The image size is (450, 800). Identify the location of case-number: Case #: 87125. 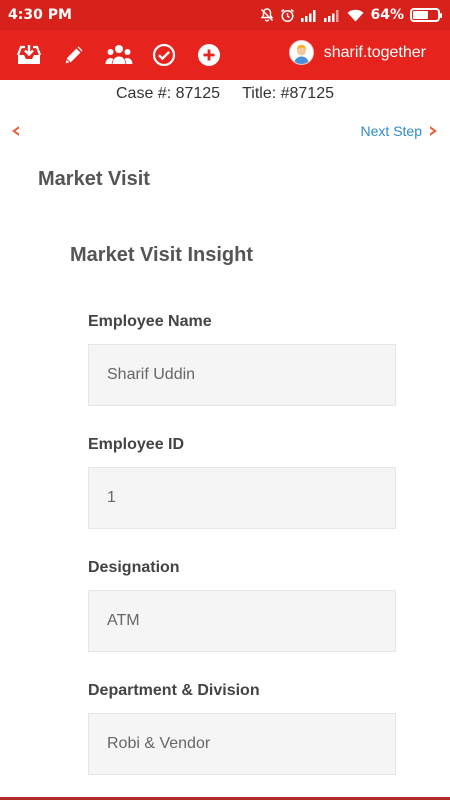
(168, 93).